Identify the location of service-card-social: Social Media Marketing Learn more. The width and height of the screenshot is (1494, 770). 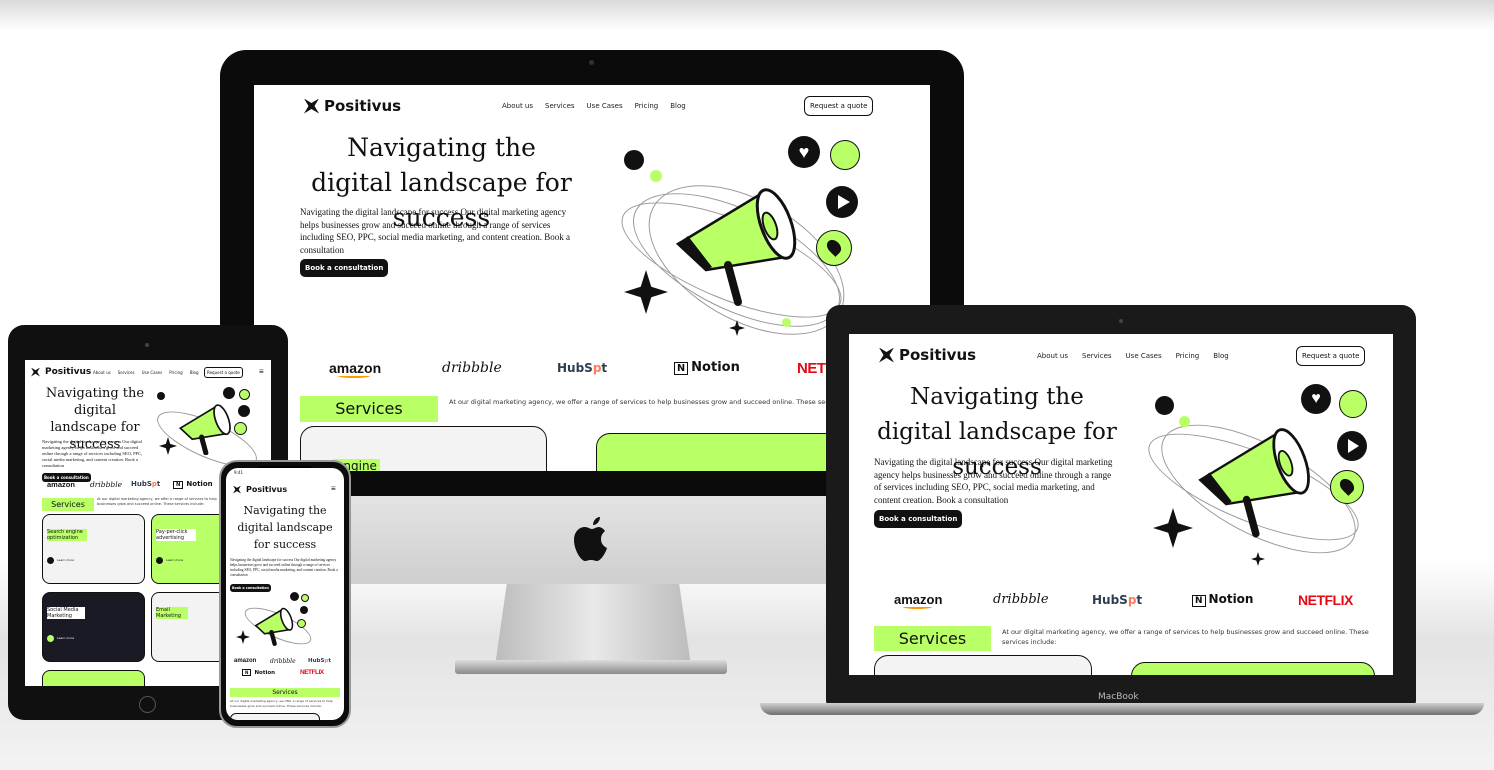
(93, 627).